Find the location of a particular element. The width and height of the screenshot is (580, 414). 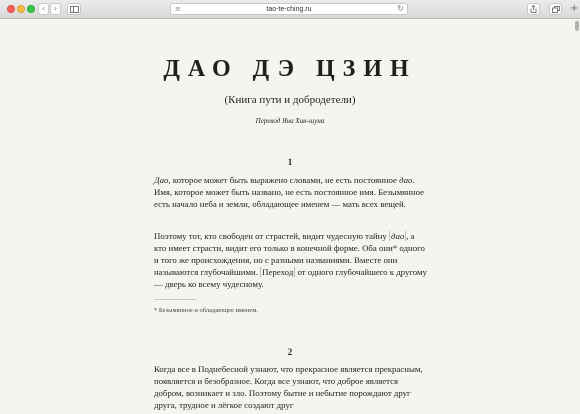

footnote: * Безымянное и обладающее именем. is located at coordinates (206, 310).